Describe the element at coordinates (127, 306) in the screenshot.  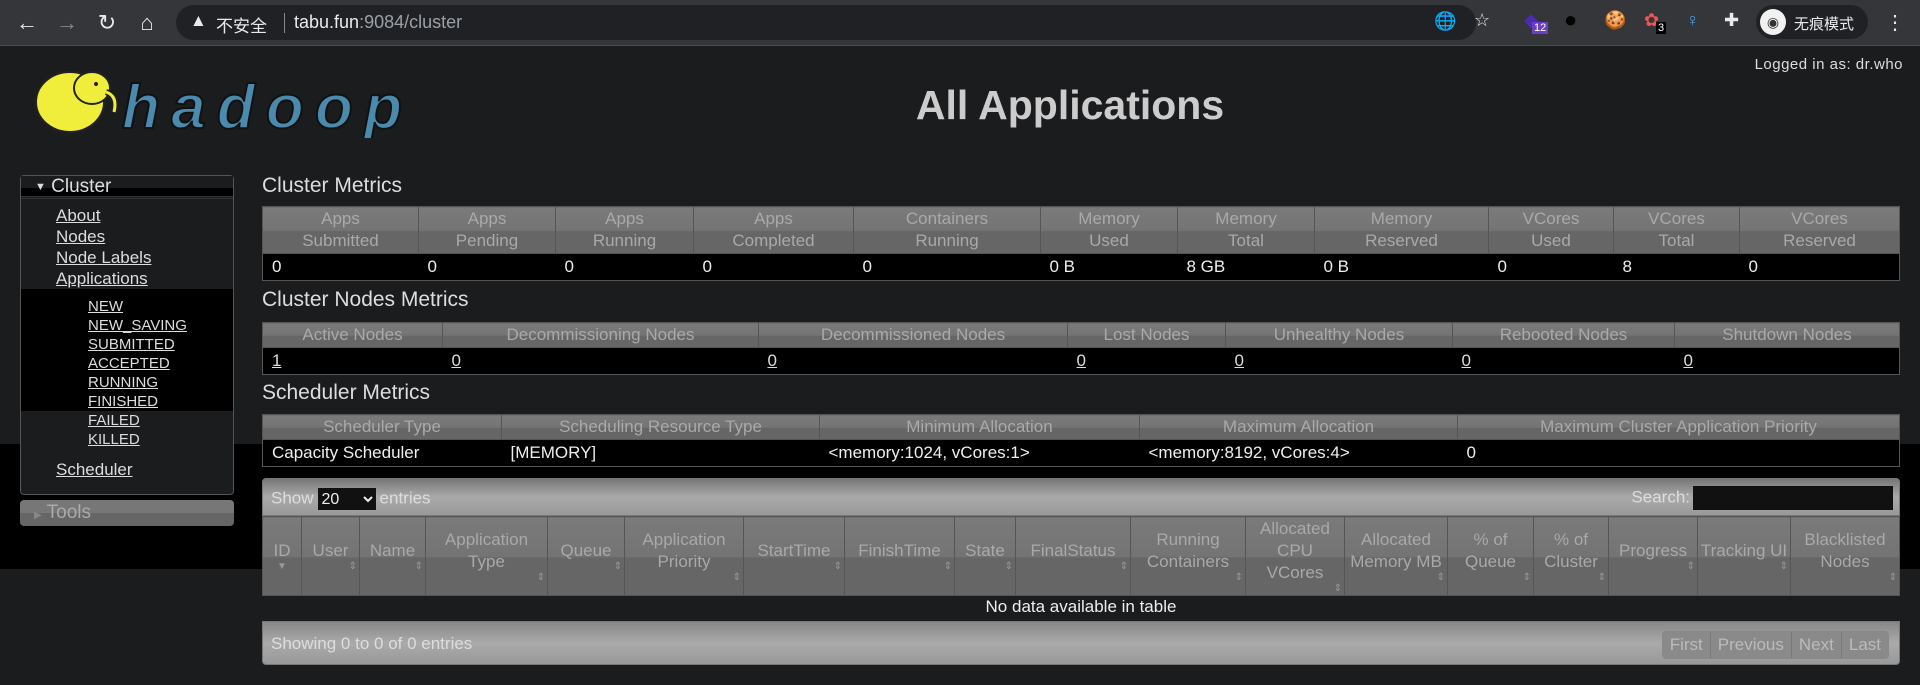
I see `sidebar-state-new: NEW` at that location.